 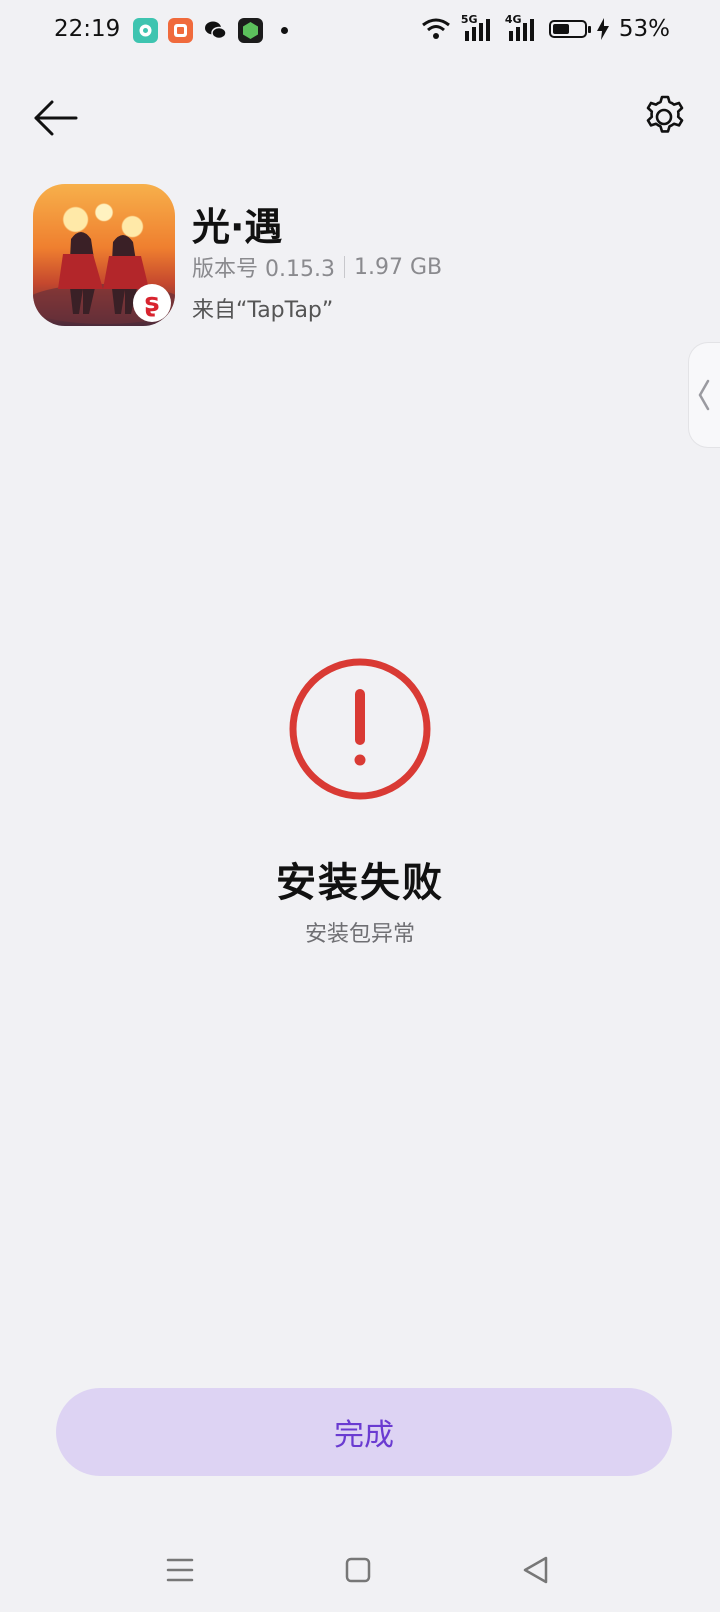 I want to click on result-subtitle: 安装包异常, so click(x=359, y=934).